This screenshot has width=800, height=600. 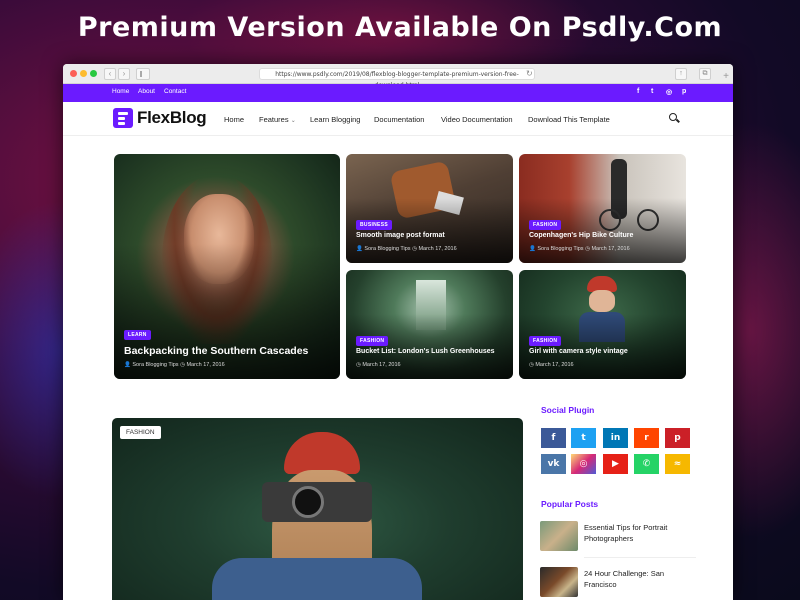 I want to click on sidebar-toggle-icon, so click(x=143, y=74).